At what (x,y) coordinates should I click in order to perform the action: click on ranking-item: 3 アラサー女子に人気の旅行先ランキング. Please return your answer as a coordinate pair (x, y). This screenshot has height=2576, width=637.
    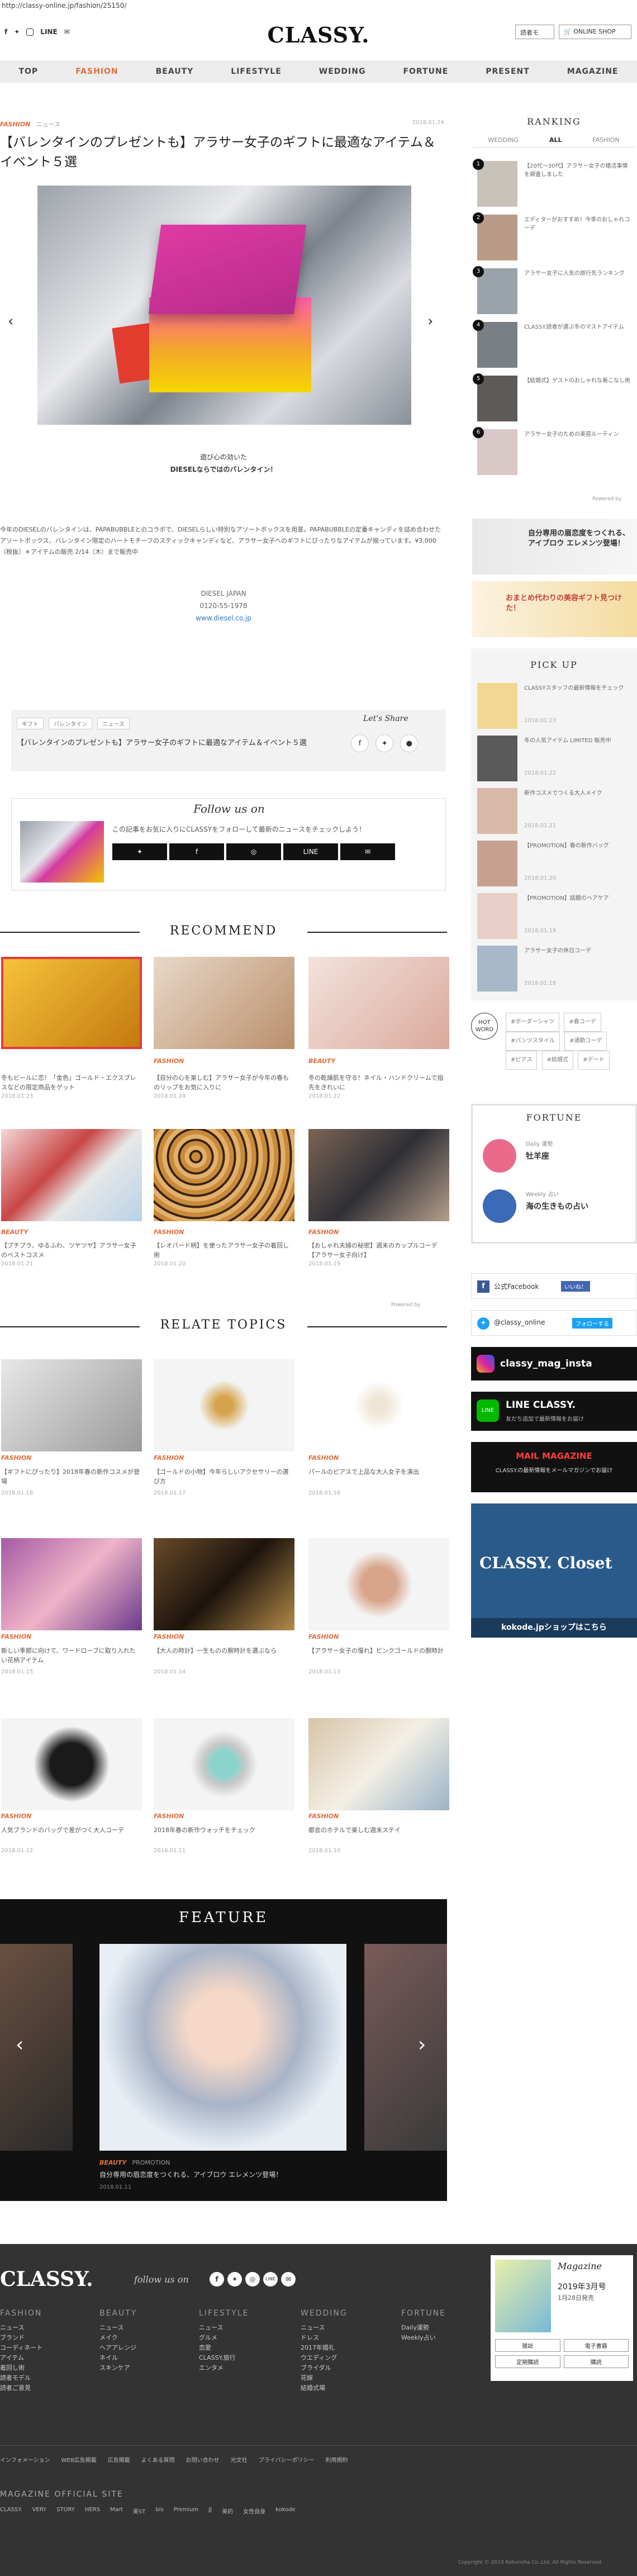
    Looking at the image, I should click on (554, 291).